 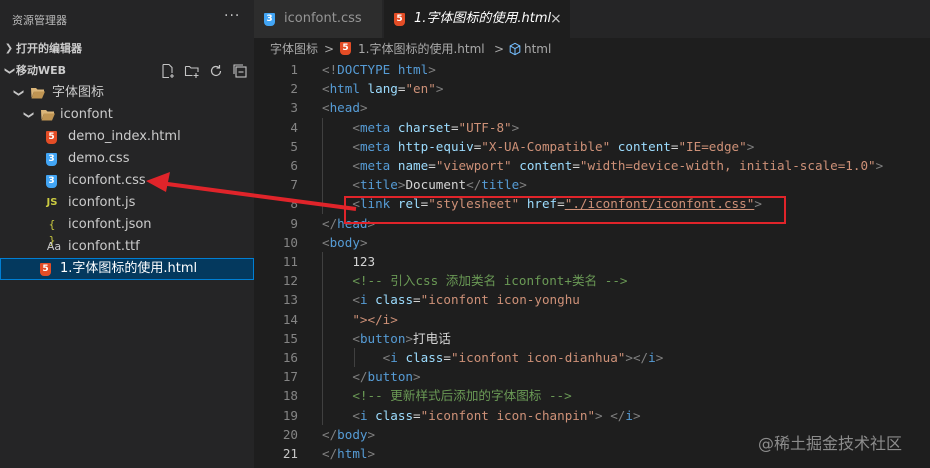 I want to click on breadcrumb-folder: 字体图标, so click(x=294, y=49).